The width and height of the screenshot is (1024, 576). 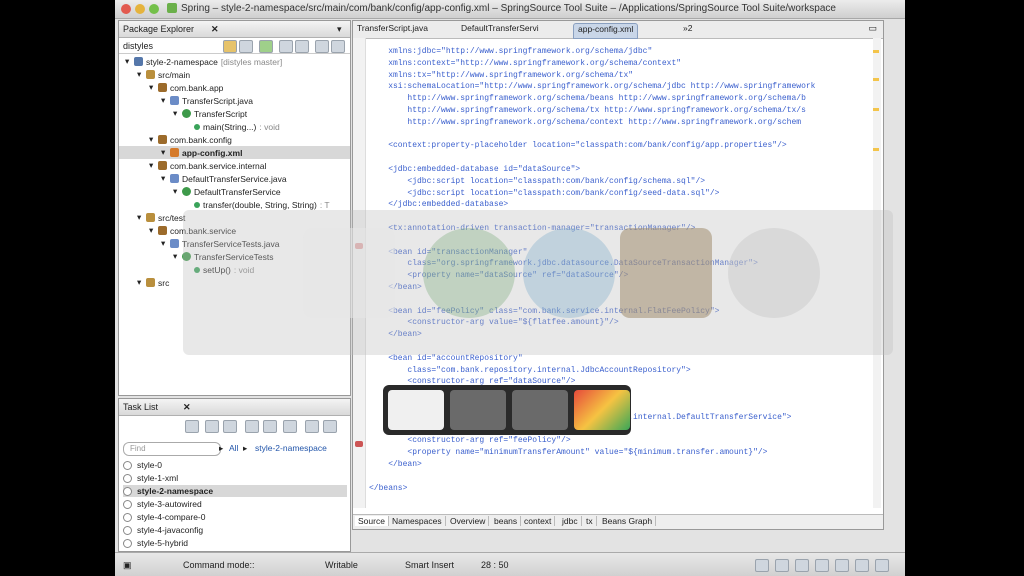 What do you see at coordinates (538, 521) in the screenshot?
I see `editor-bottom-tab: context` at bounding box center [538, 521].